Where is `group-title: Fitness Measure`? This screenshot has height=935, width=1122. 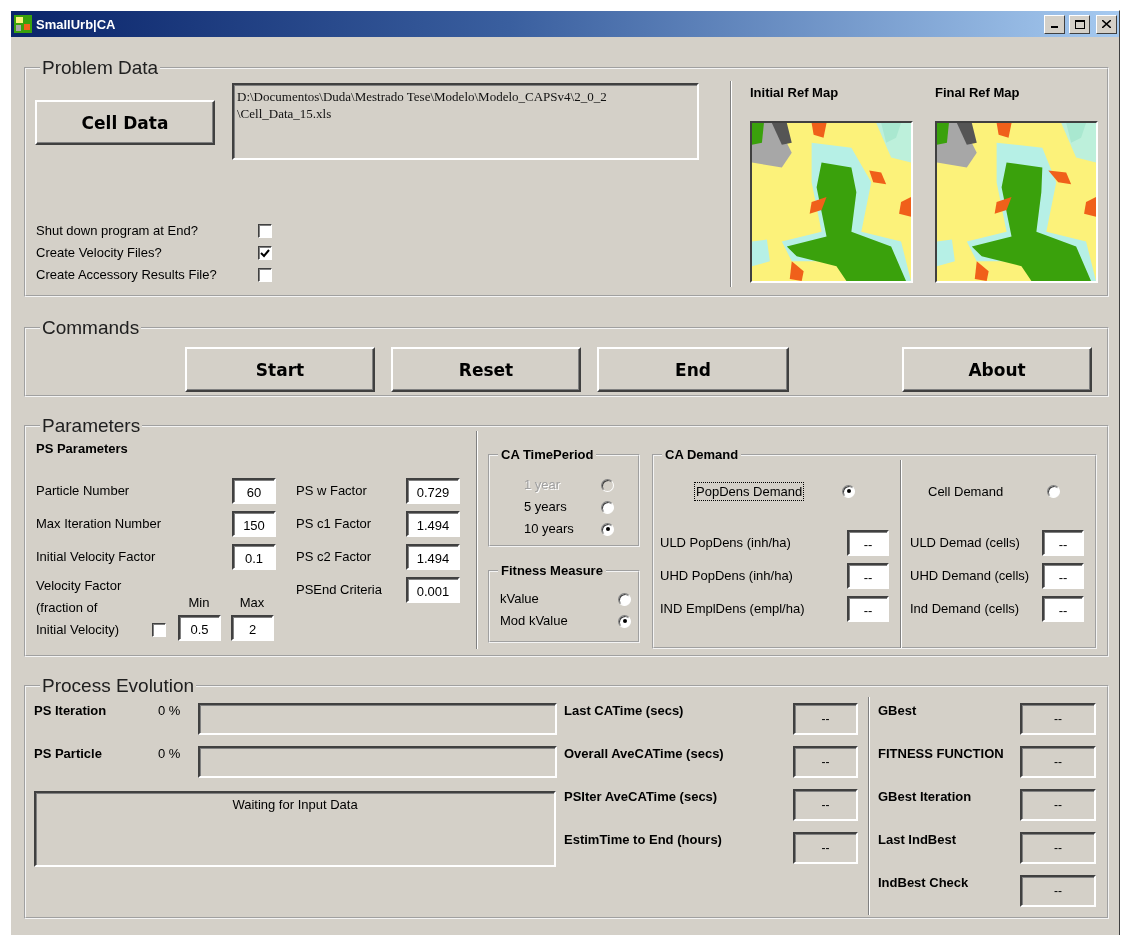
group-title: Fitness Measure is located at coordinates (552, 570).